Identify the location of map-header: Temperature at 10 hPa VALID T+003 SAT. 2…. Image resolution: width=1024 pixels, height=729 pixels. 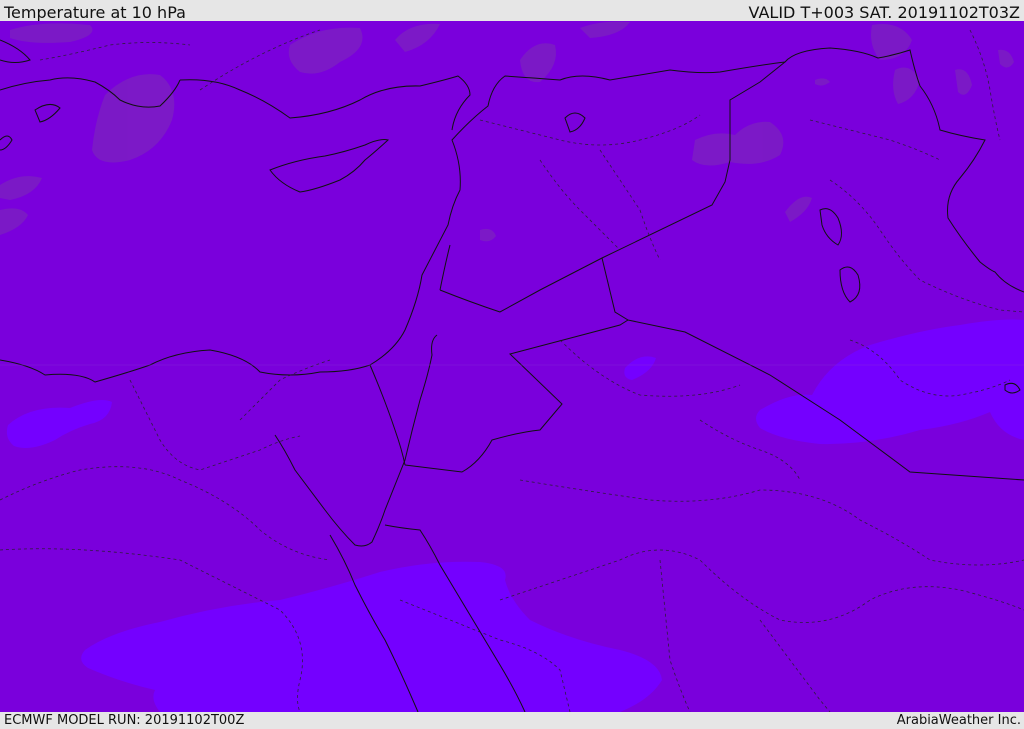
(512, 11).